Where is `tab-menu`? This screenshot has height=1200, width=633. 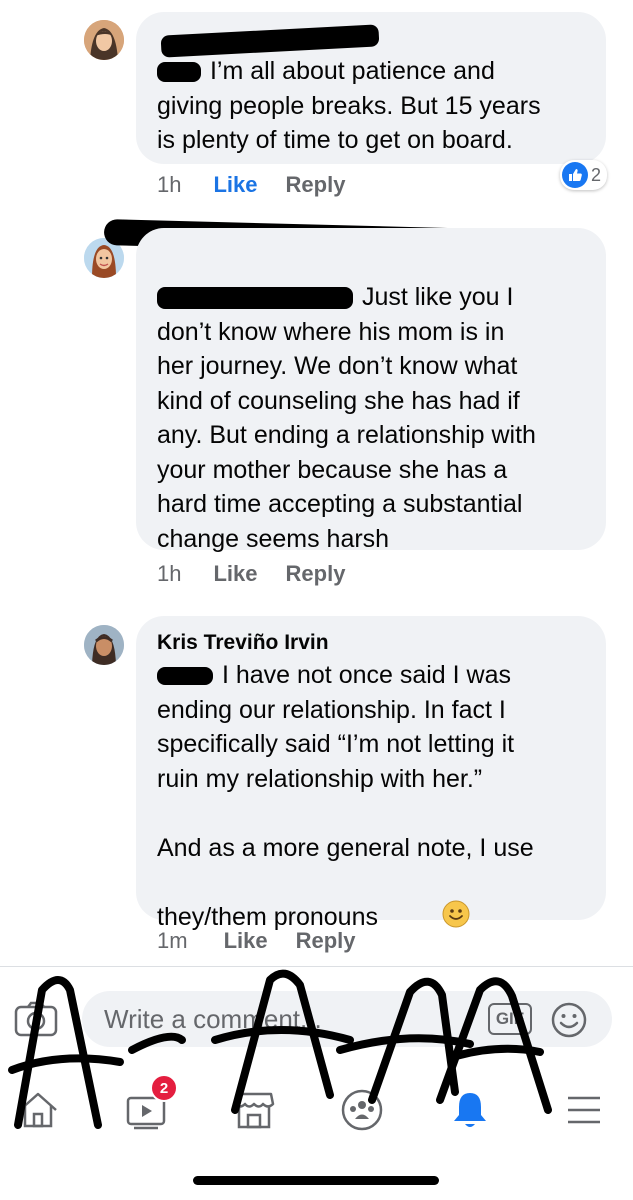 tab-menu is located at coordinates (584, 1110).